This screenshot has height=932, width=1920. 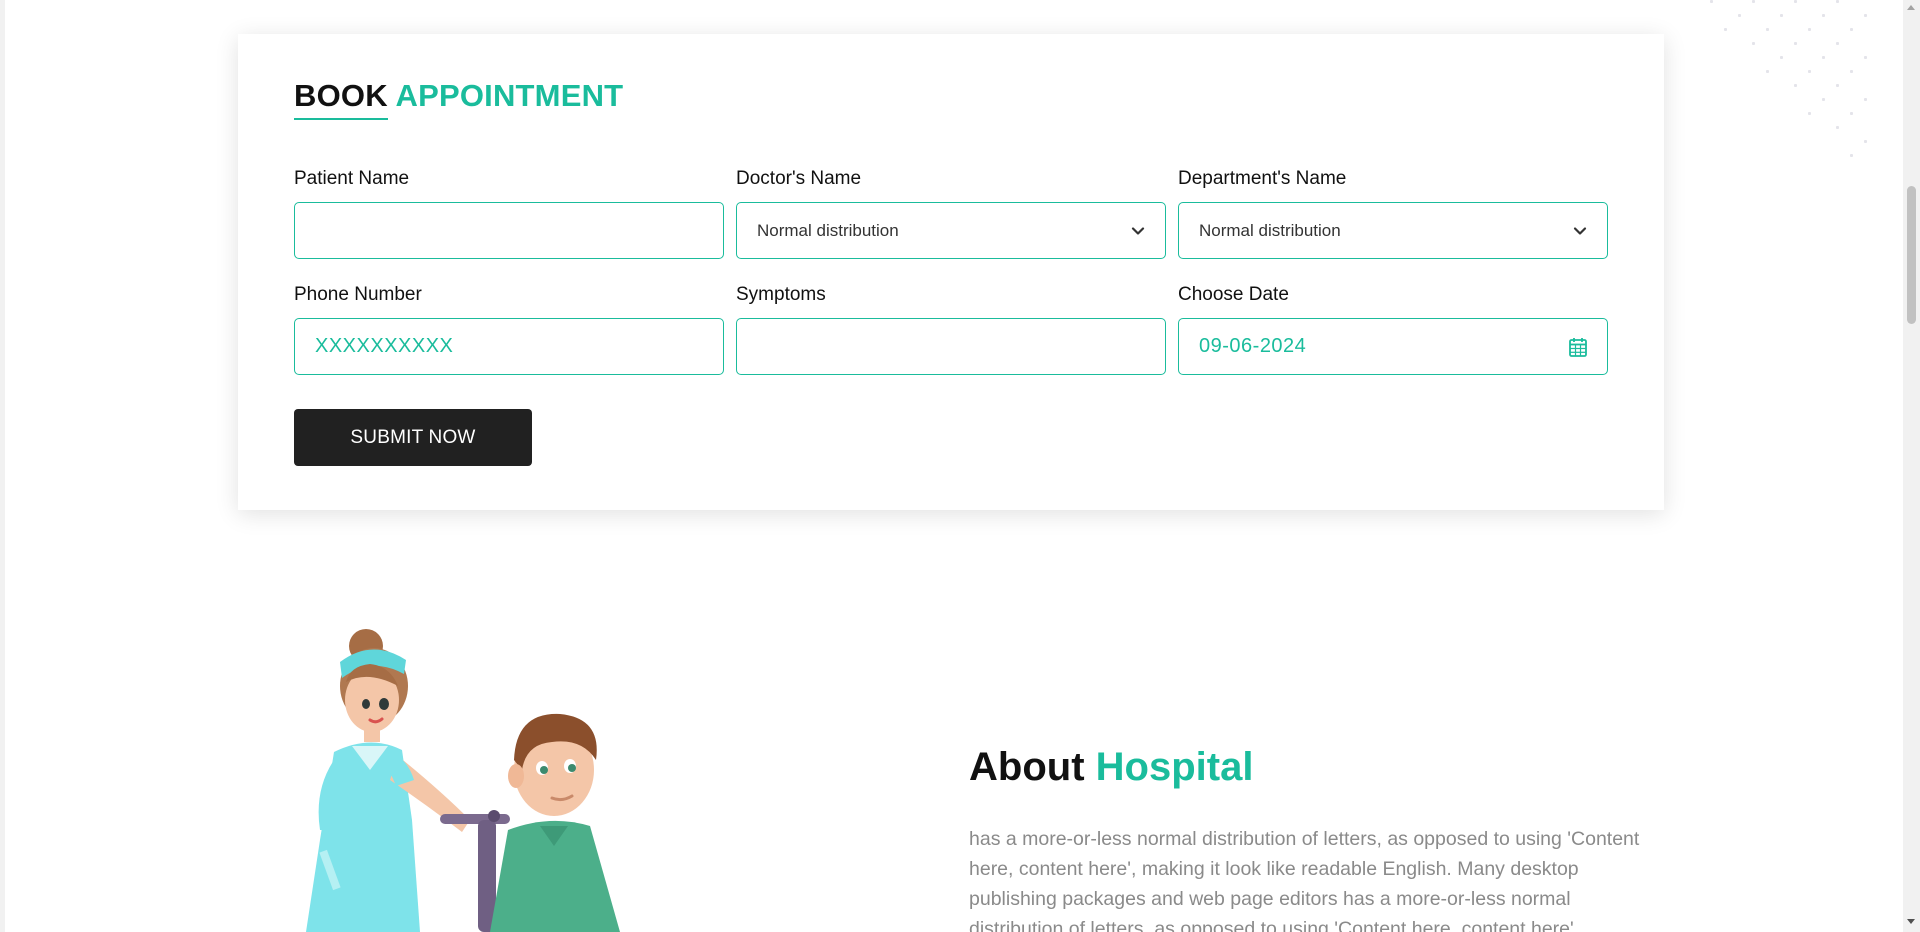 I want to click on patient-name-label: Patient Name, so click(x=352, y=178).